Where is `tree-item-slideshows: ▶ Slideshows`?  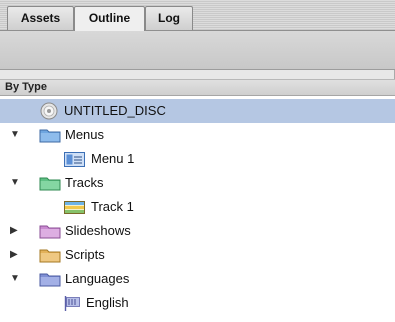
tree-item-slideshows: ▶ Slideshows is located at coordinates (197, 231).